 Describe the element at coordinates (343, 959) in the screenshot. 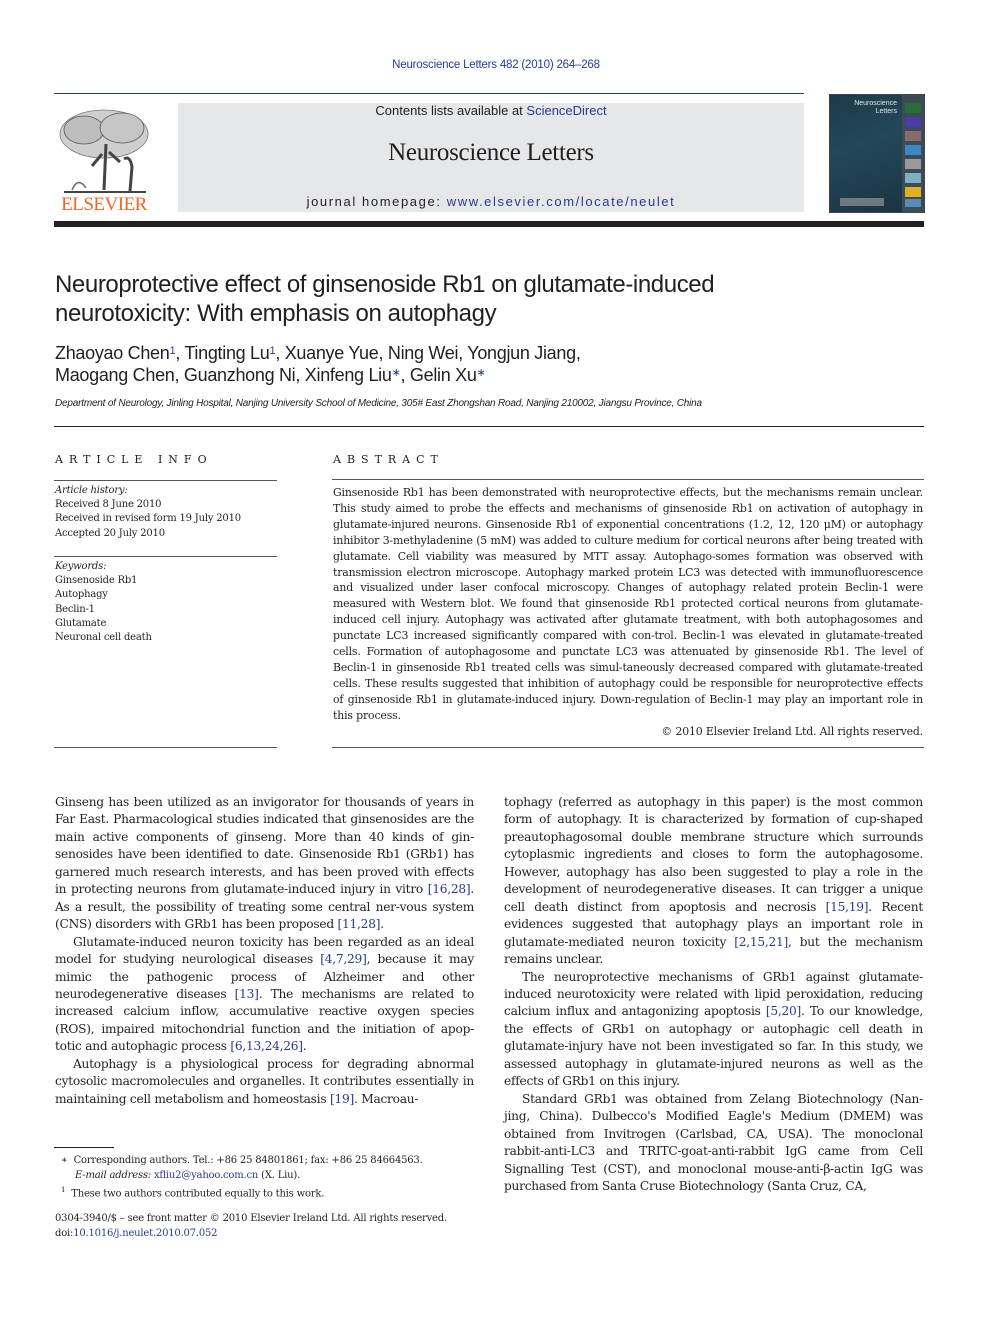

I see `citation-link: [4,7,29]` at that location.